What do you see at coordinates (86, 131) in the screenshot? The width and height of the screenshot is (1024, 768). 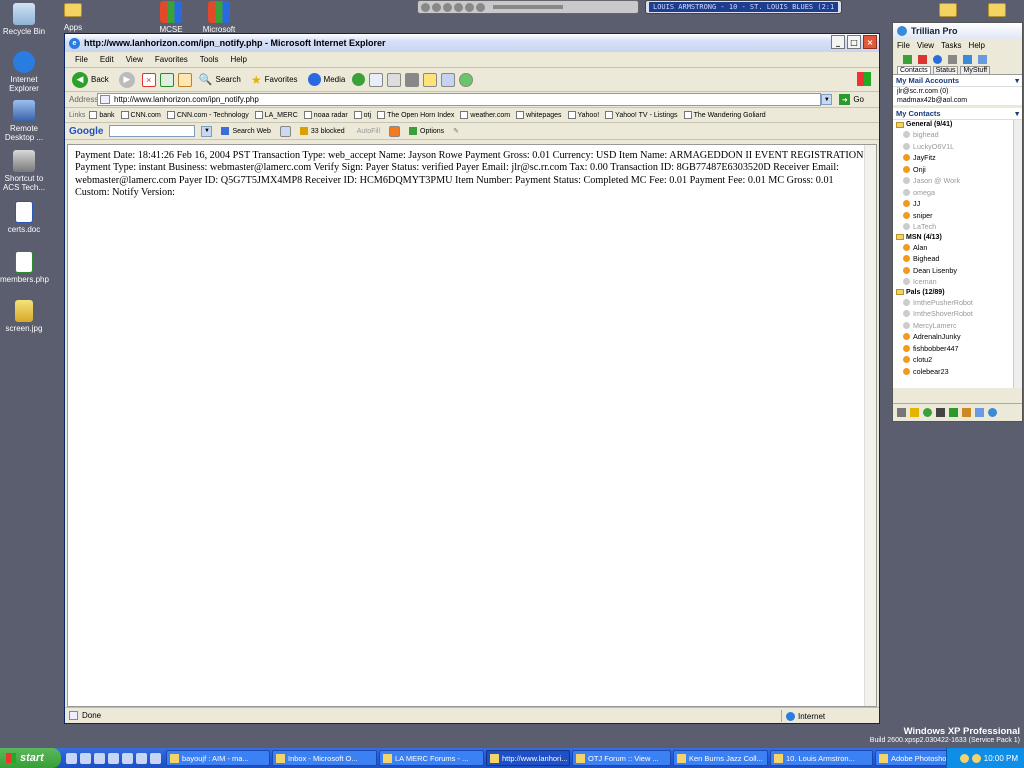 I see `google-logo: Google` at bounding box center [86, 131].